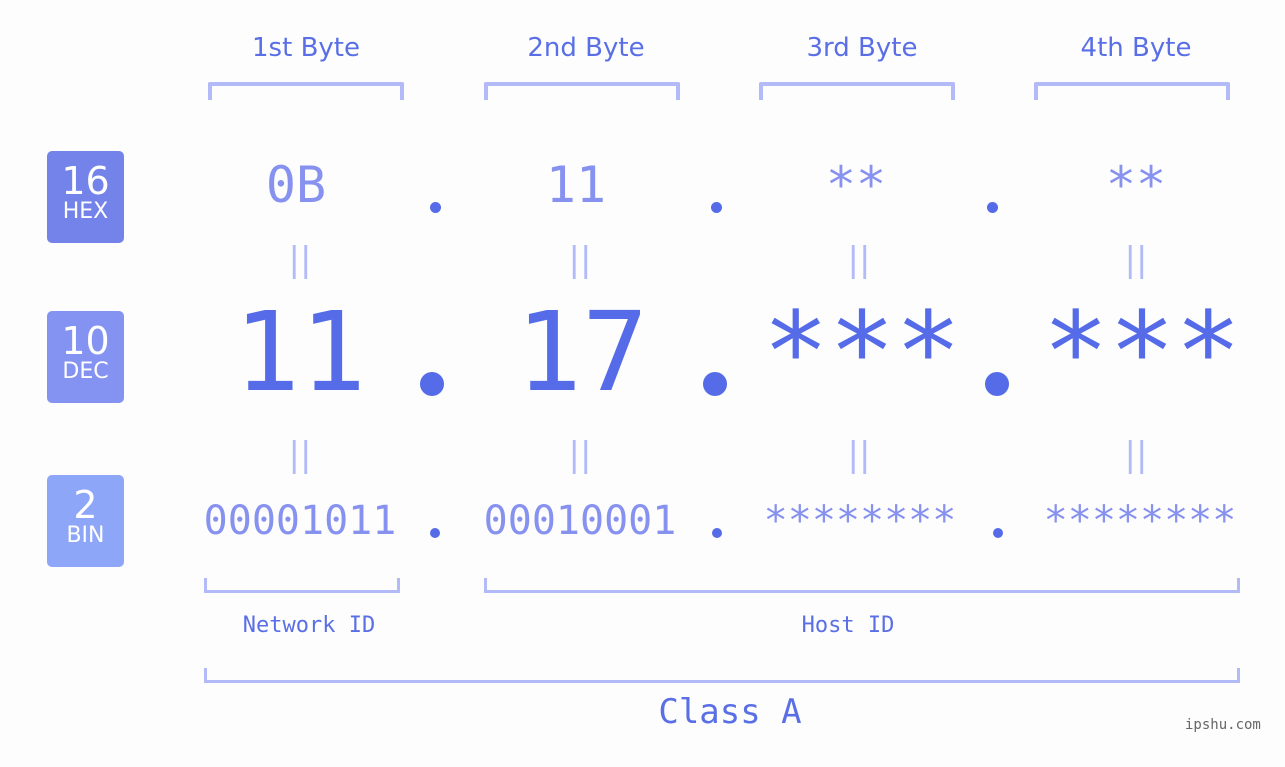 This screenshot has height=767, width=1285. What do you see at coordinates (580, 521) in the screenshot?
I see `bin-byte-2: 00010001` at bounding box center [580, 521].